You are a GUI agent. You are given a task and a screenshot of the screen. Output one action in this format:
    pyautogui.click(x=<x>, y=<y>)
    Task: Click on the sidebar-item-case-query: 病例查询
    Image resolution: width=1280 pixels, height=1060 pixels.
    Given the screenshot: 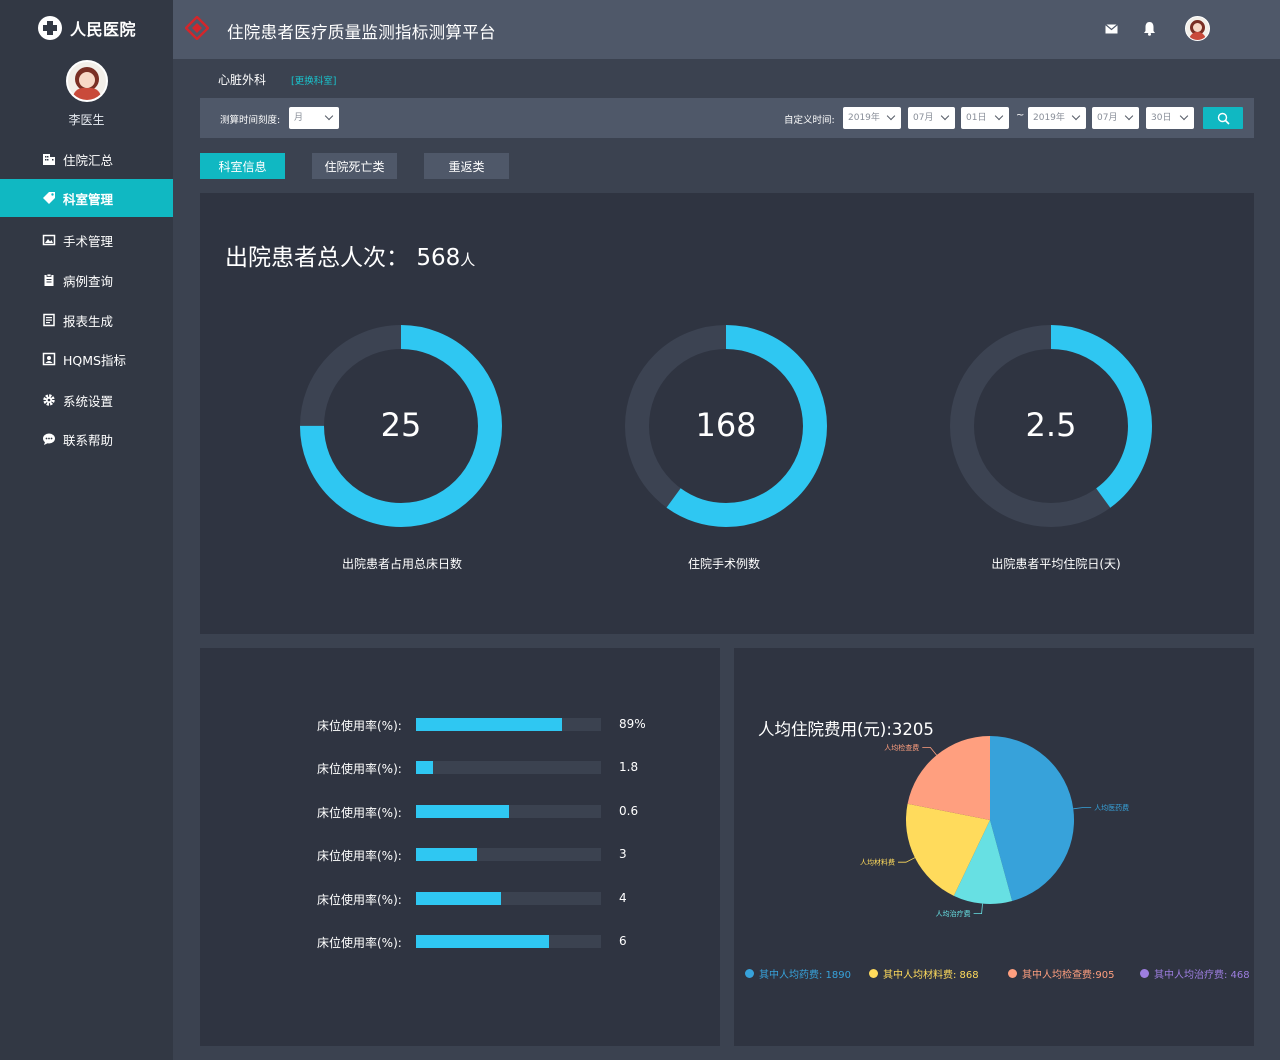 What is the action you would take?
    pyautogui.click(x=86, y=280)
    